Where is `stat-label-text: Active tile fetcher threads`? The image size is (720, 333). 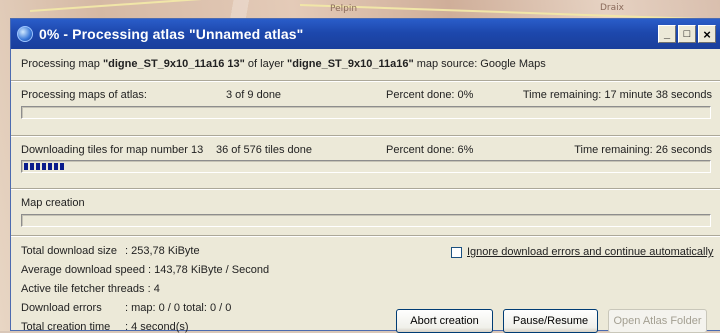
stat-label-text: Active tile fetcher threads is located at coordinates (83, 289).